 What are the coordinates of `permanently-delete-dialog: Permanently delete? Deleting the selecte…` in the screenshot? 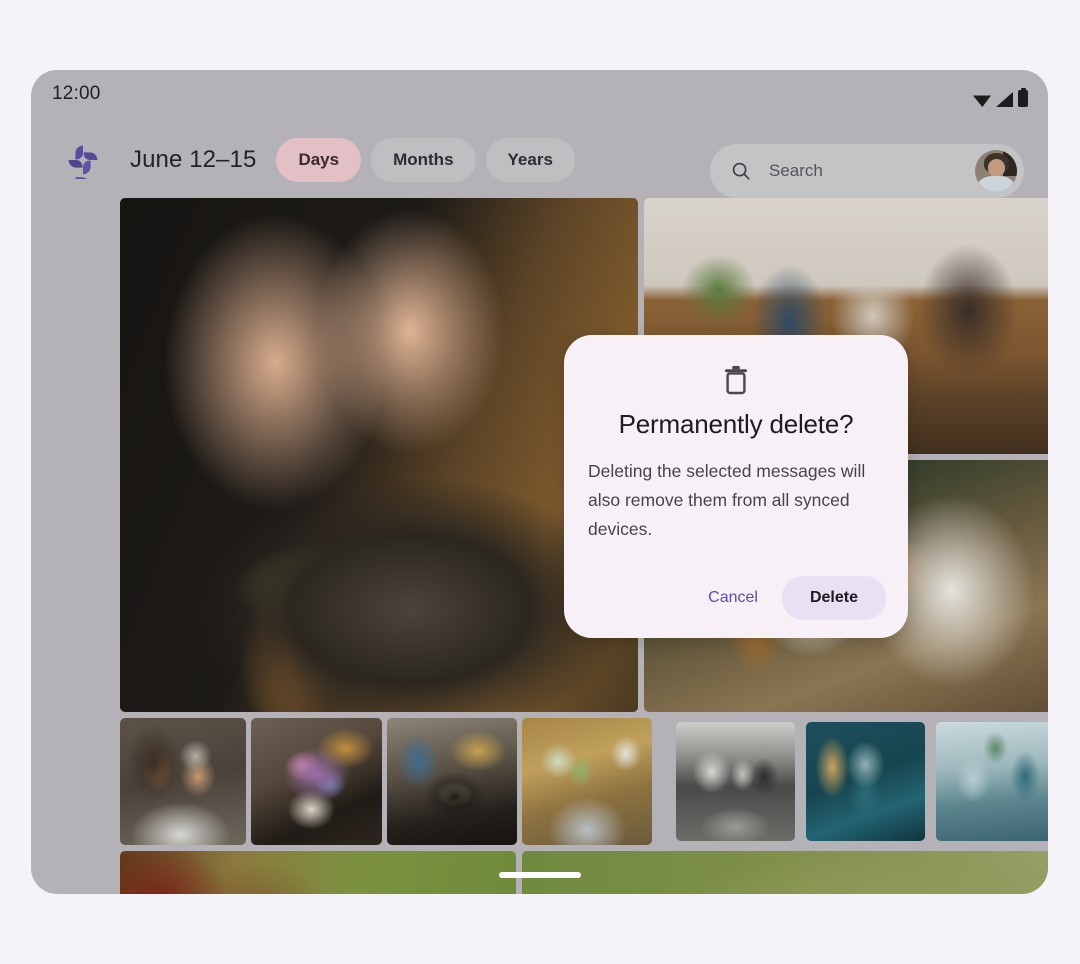 It's located at (736, 486).